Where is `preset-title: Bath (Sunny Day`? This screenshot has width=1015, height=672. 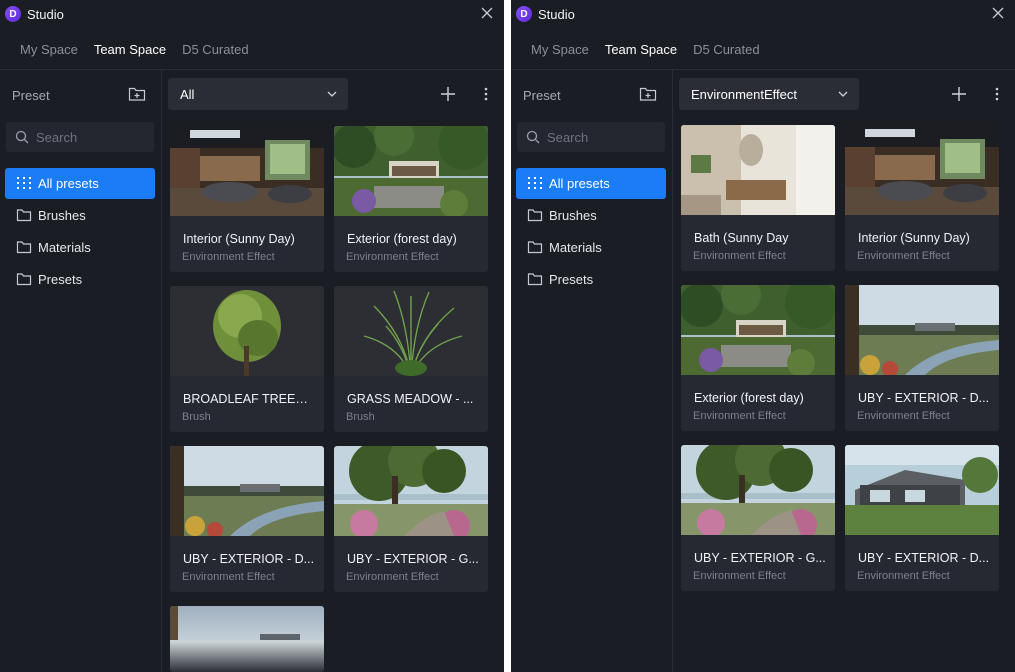 preset-title: Bath (Sunny Day is located at coordinates (741, 238).